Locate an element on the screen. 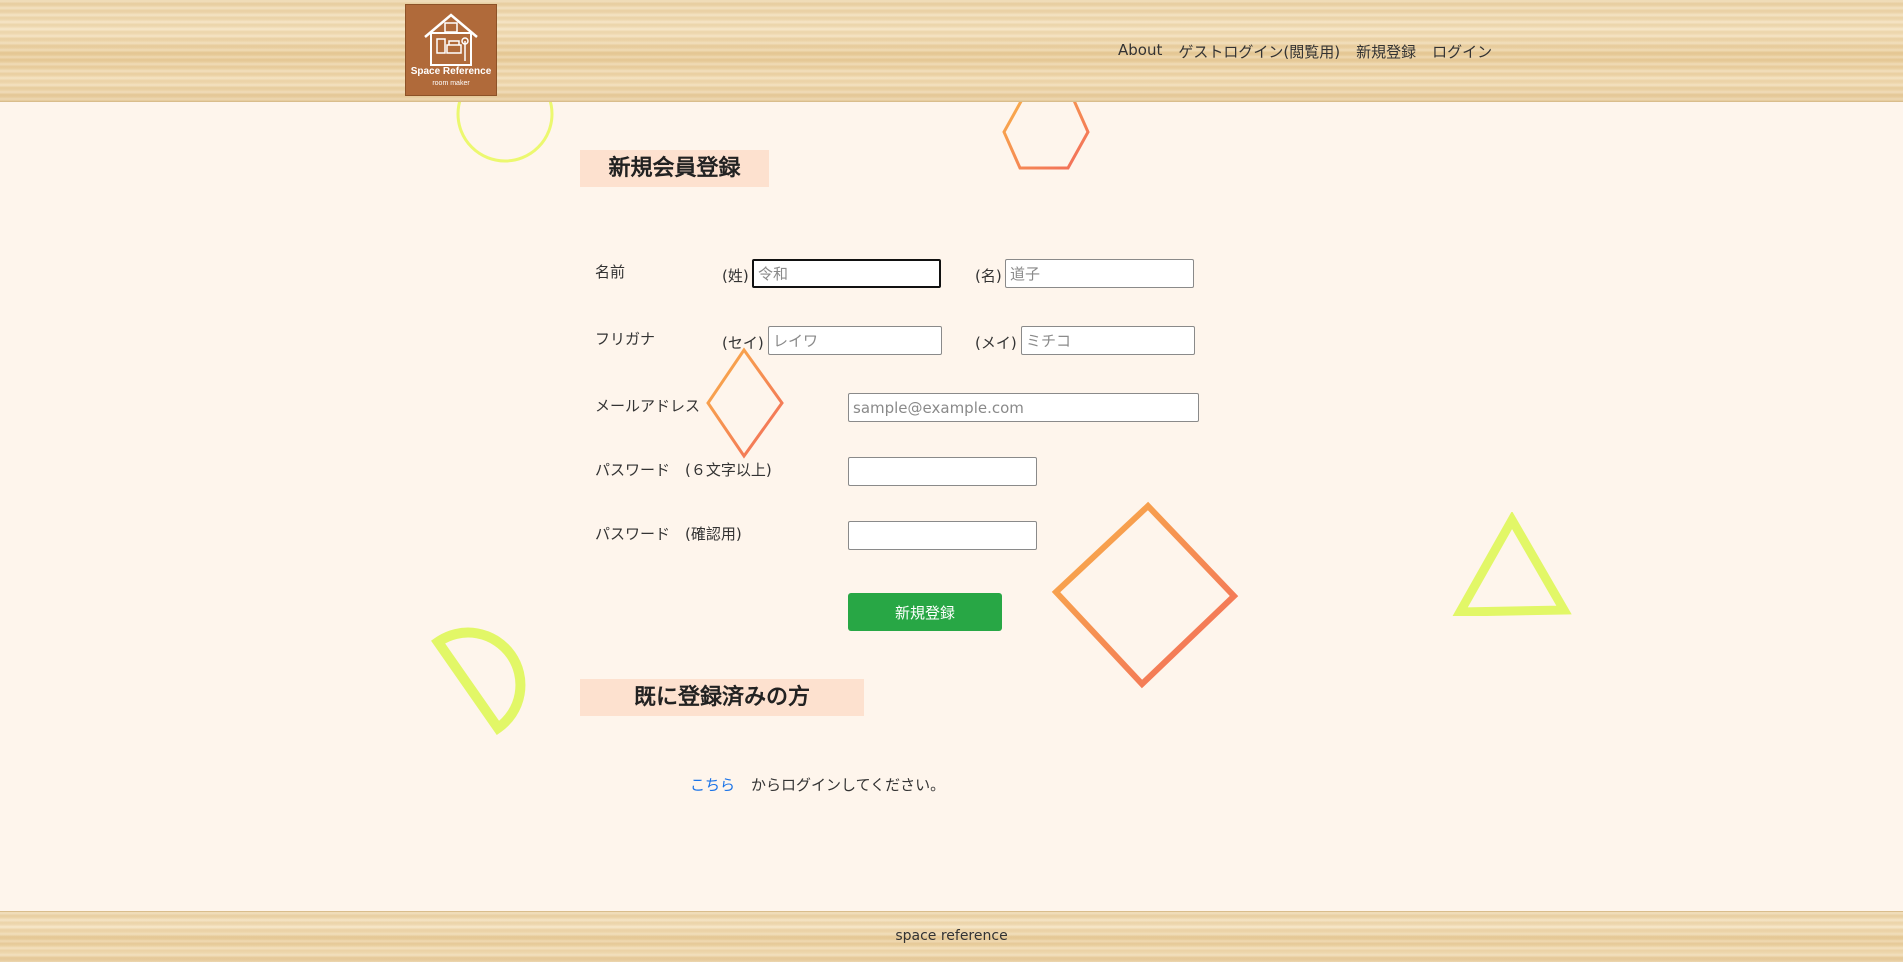 This screenshot has height=962, width=1903. decorative-triangle is located at coordinates (1512, 564).